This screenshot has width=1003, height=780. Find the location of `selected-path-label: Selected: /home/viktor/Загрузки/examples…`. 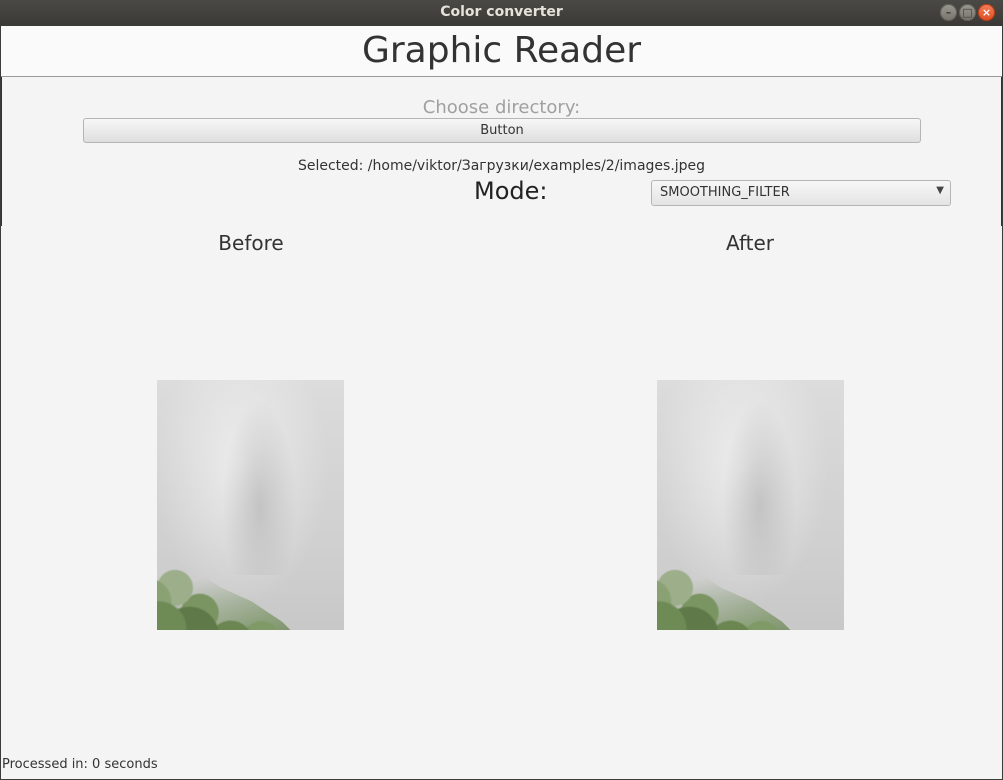

selected-path-label: Selected: /home/viktor/Загрузки/examples… is located at coordinates (501, 166).